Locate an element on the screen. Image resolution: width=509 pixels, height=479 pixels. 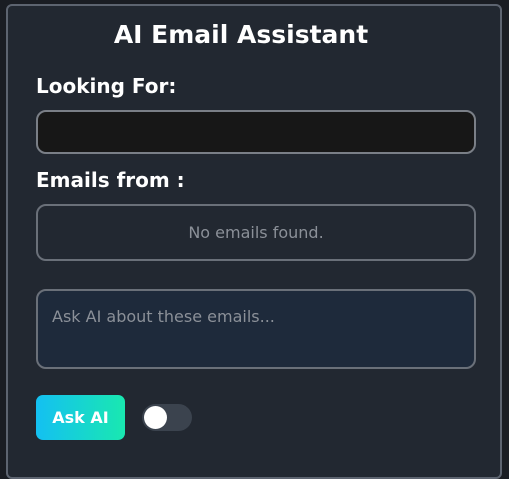
ask-ai-textarea is located at coordinates (256, 329).